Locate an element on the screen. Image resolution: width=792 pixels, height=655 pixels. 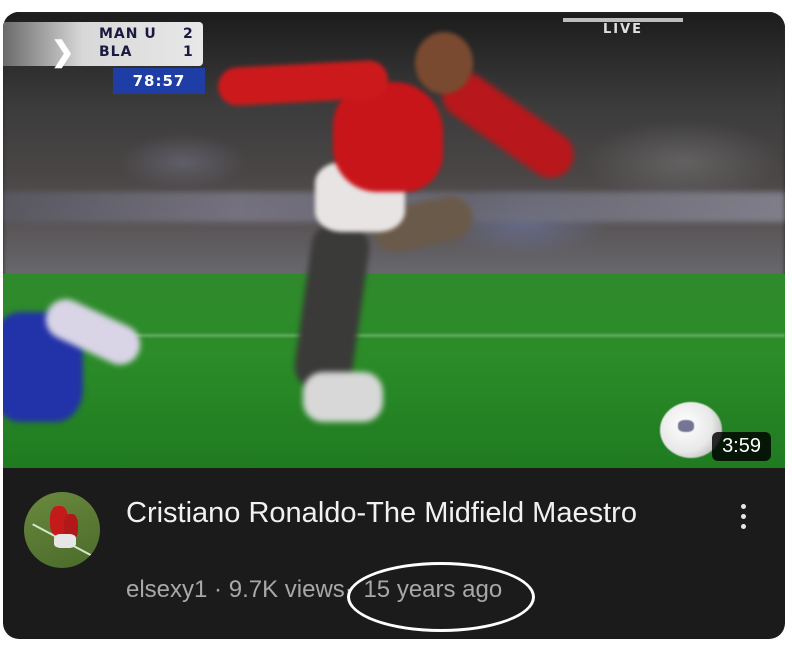
team2-name: BLA is located at coordinates (116, 52).